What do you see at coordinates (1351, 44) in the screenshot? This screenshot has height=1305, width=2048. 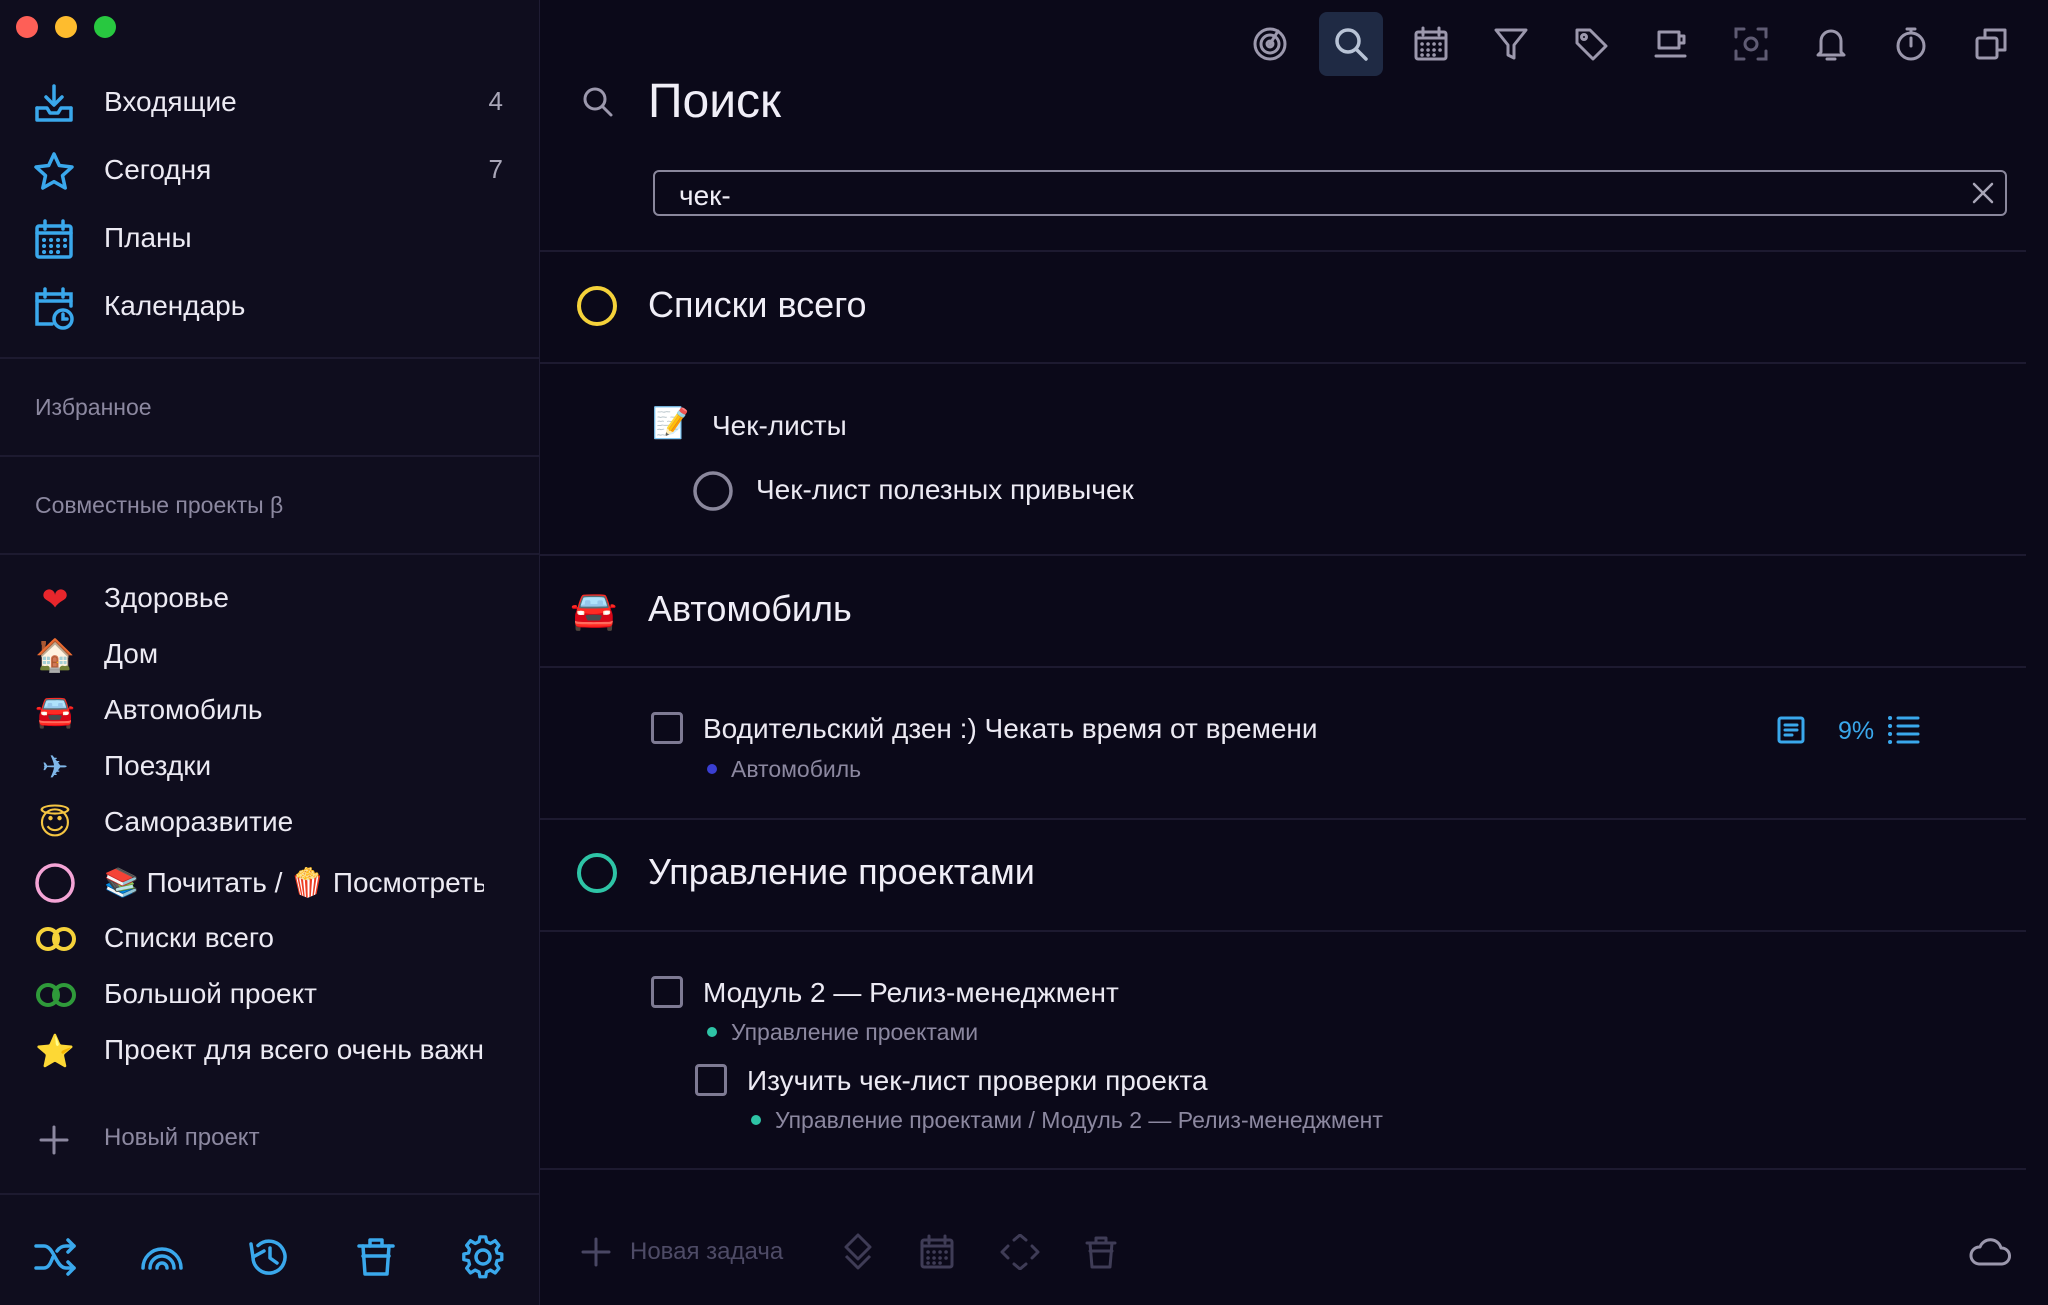 I see `toolbar-search-button` at bounding box center [1351, 44].